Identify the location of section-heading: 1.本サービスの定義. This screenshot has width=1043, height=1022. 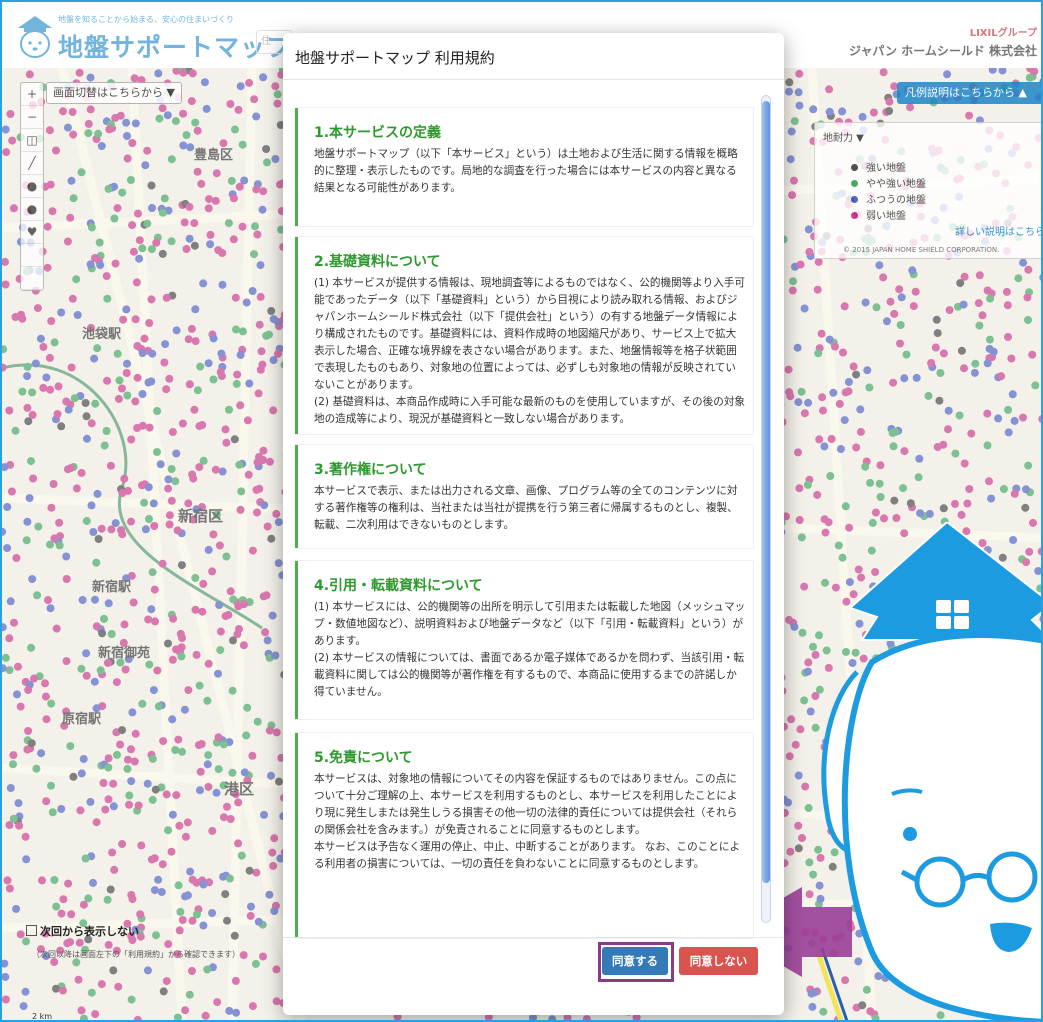
(378, 133).